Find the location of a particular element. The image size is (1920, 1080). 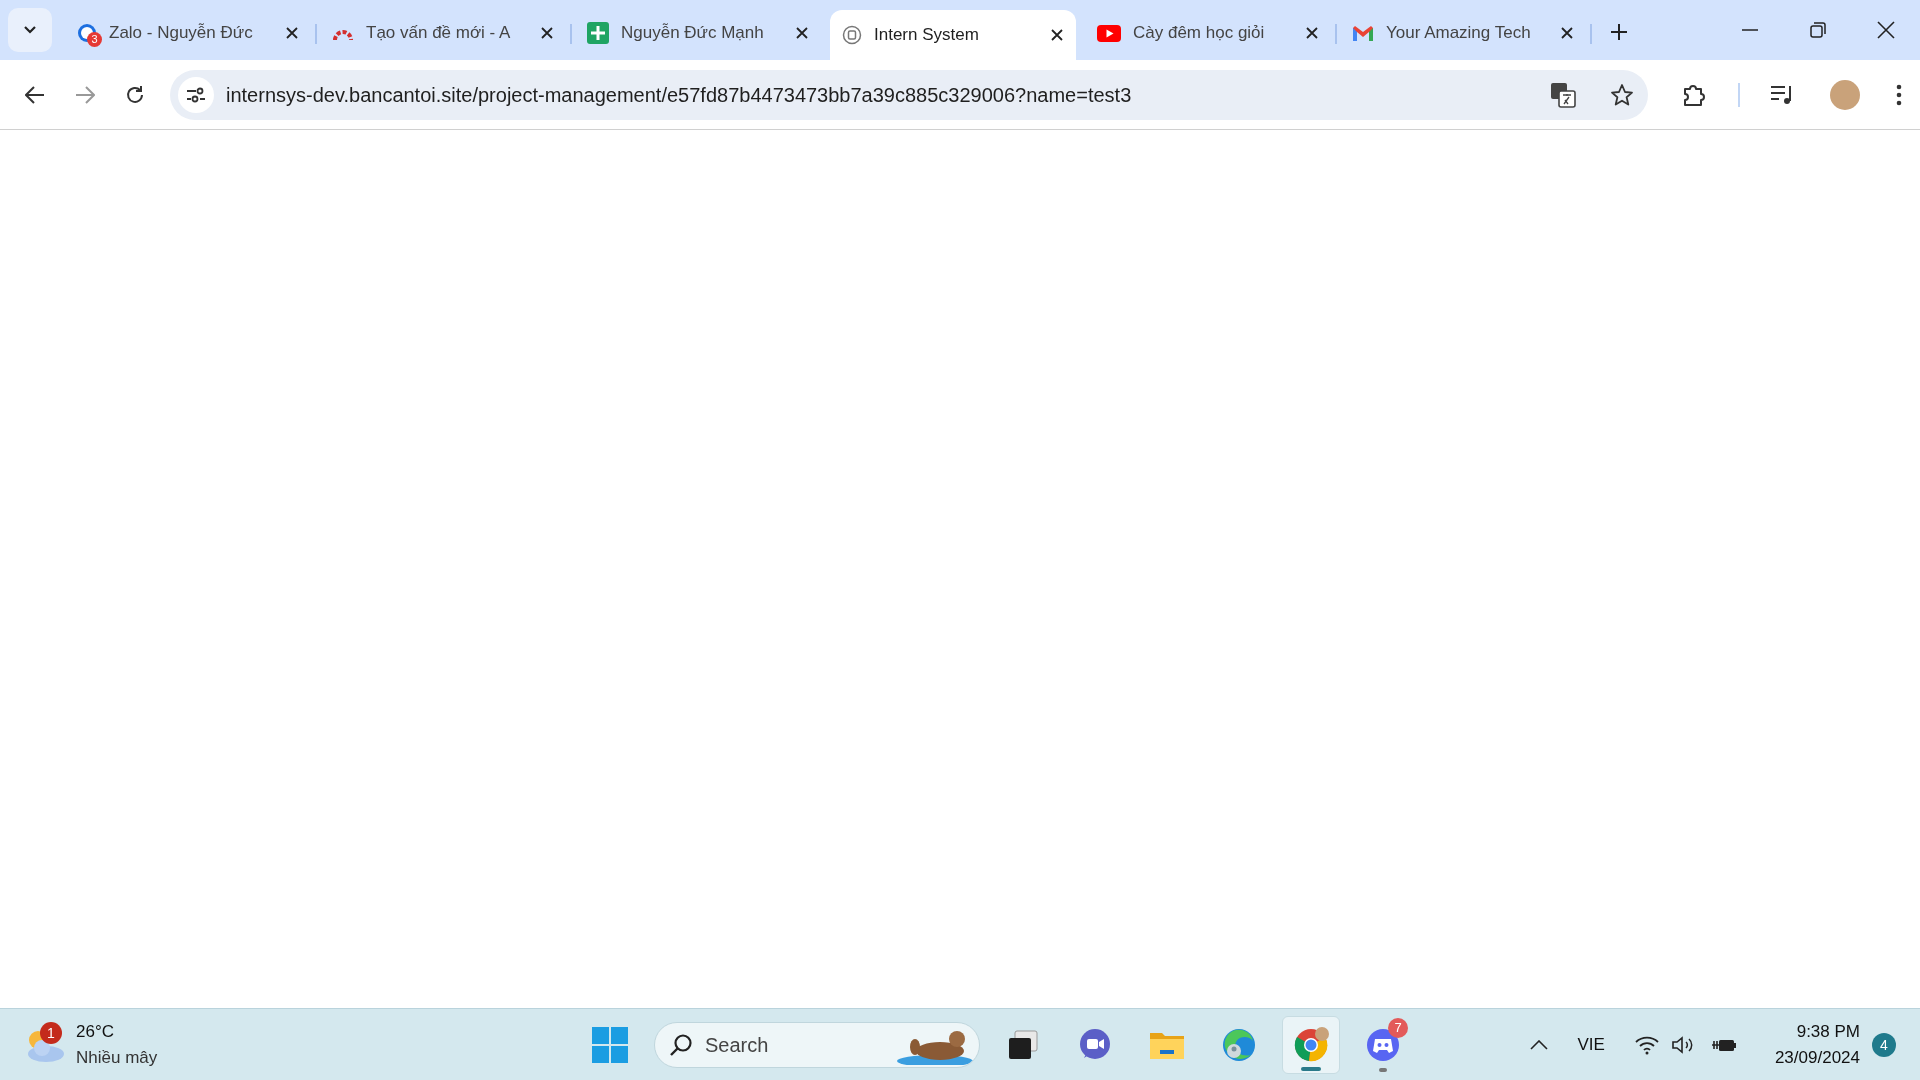

browser-tab: 3 Zalo - Nguyễn Đức is located at coordinates (188, 33).